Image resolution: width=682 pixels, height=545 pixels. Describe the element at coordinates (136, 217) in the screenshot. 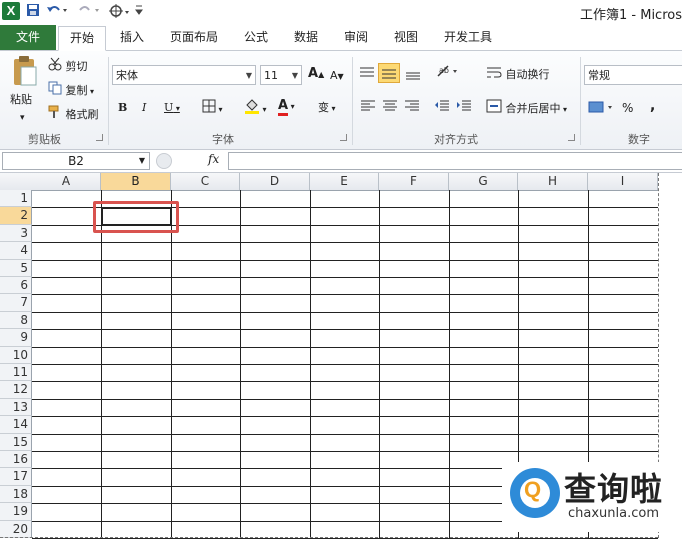

I see `highlight-box` at that location.